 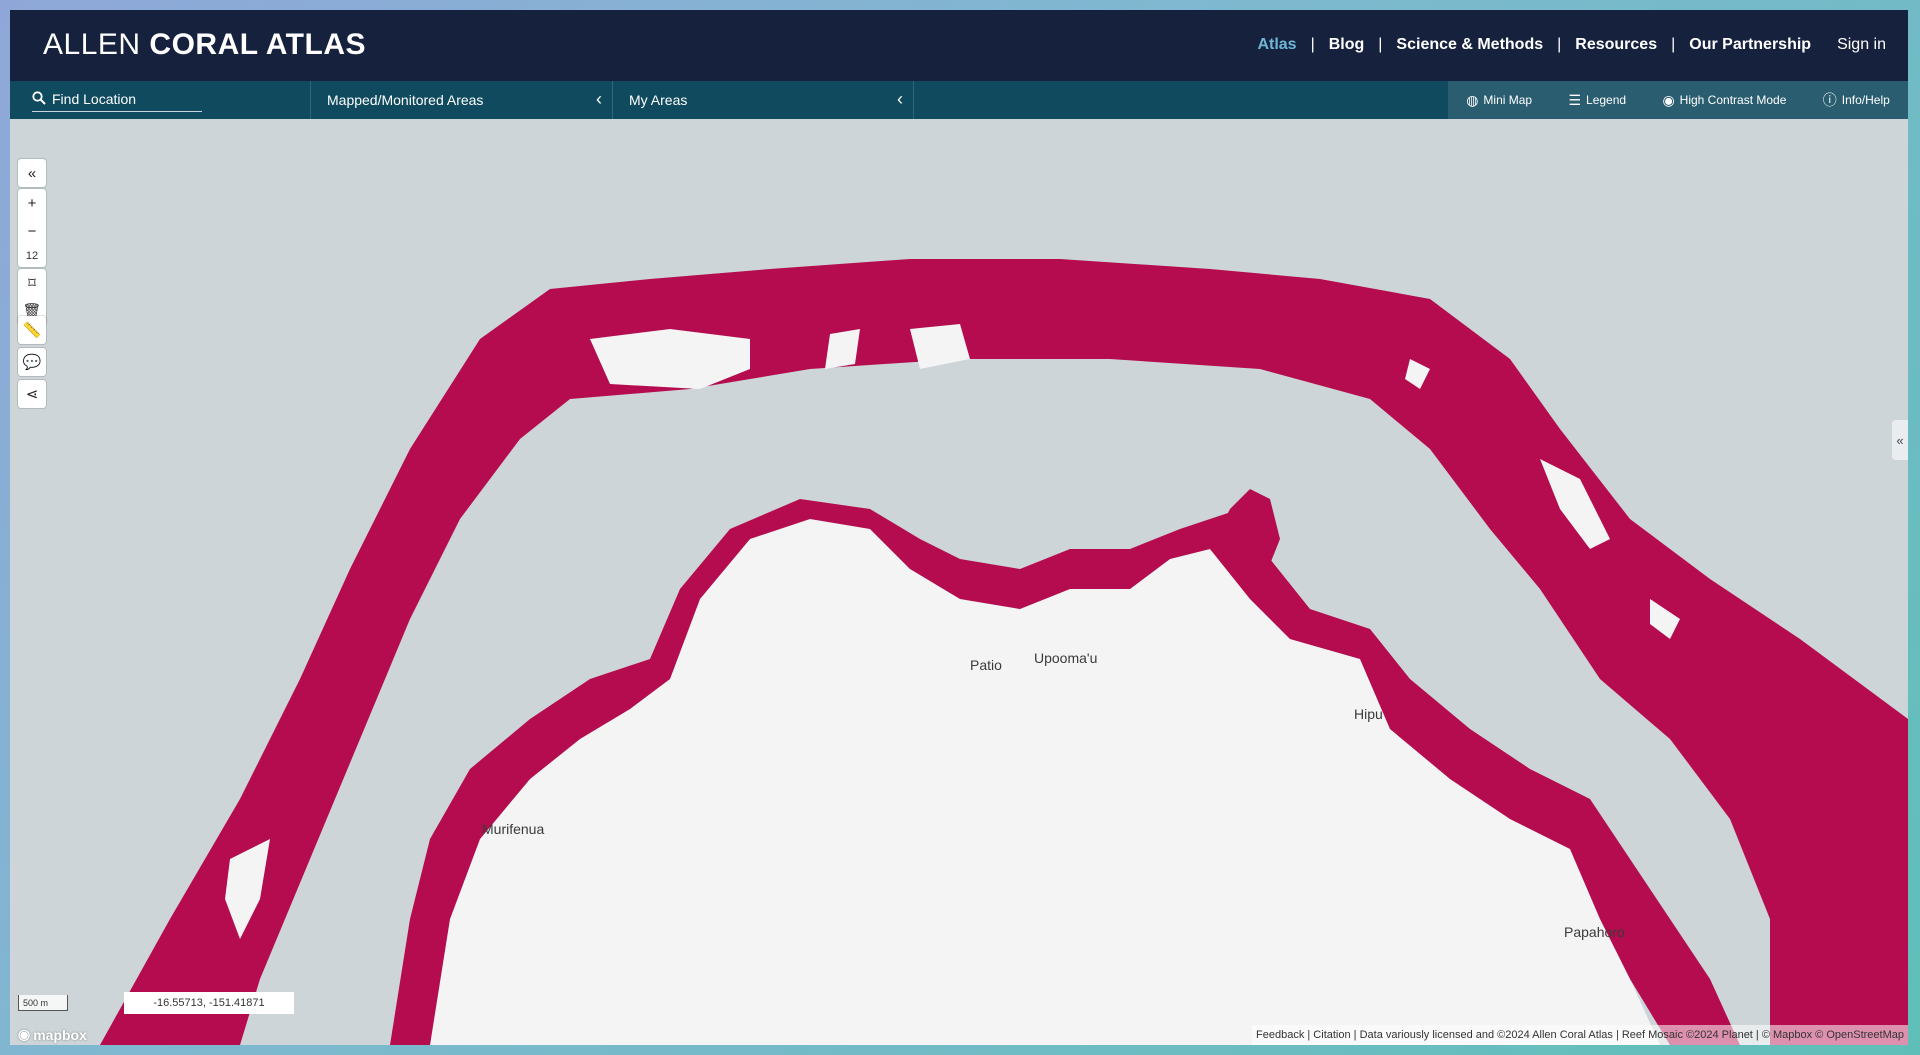 What do you see at coordinates (1616, 45) in the screenshot?
I see `nav-resources: Resources` at bounding box center [1616, 45].